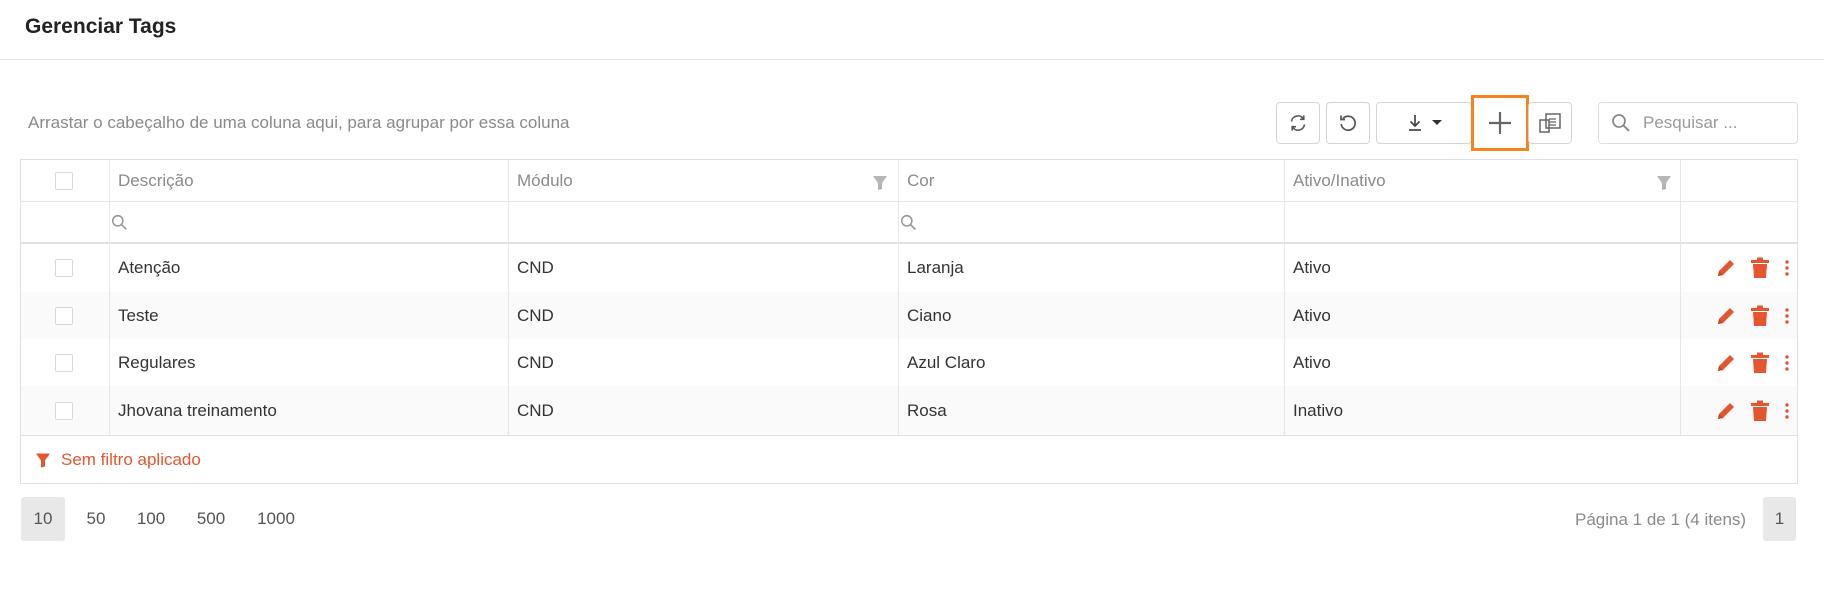 Image resolution: width=1824 pixels, height=590 pixels. I want to click on page-size-100: 100, so click(151, 519).